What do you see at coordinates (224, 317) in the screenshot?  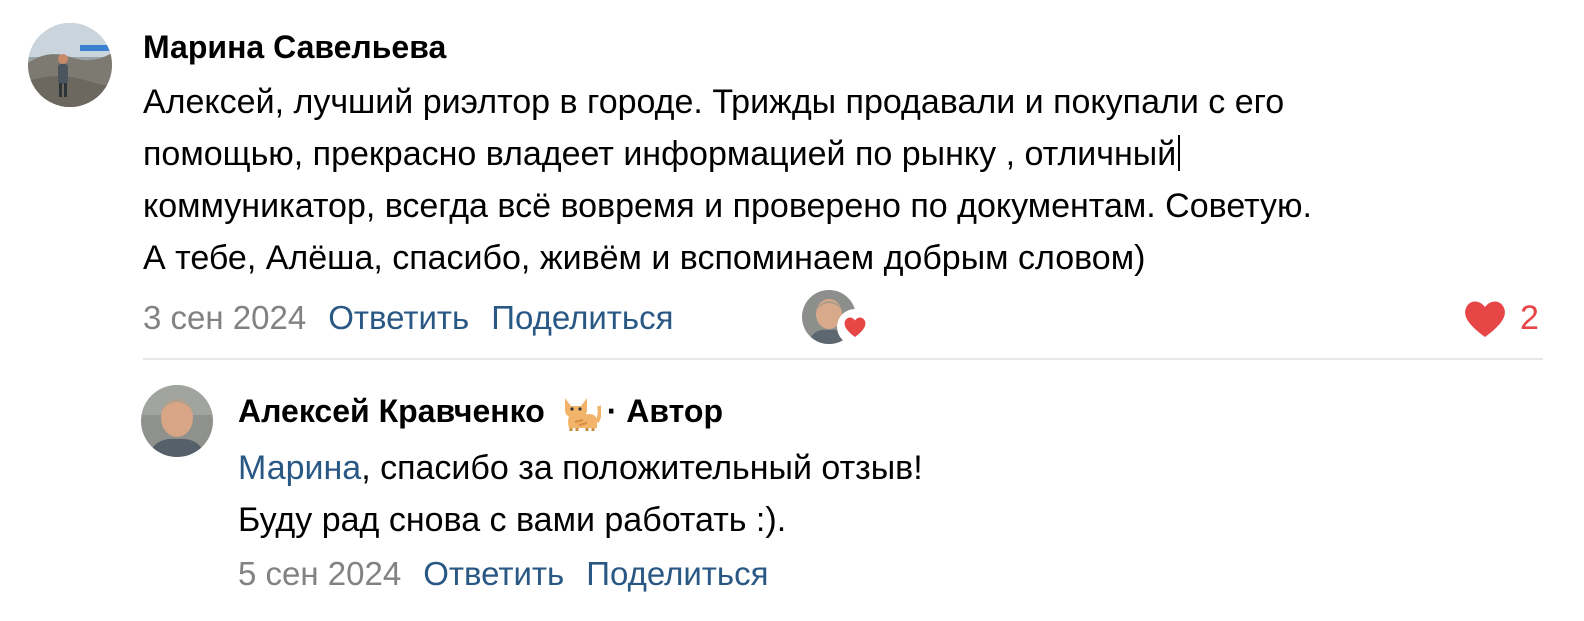 I see `comment-date: 3 сен 2024` at bounding box center [224, 317].